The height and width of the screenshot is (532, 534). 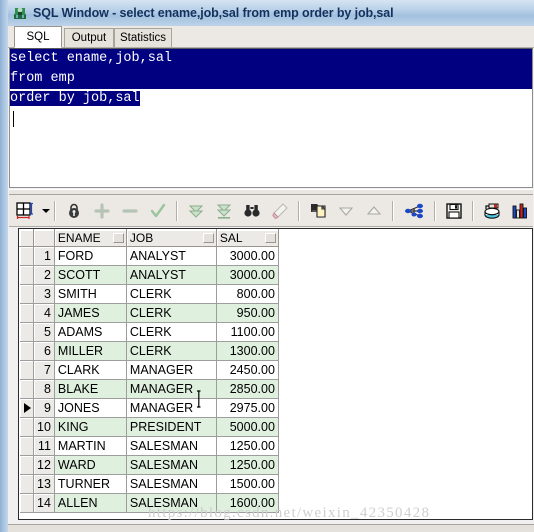 I want to click on table-row: 3 SMITH CLERK 800.00, so click(x=149, y=294).